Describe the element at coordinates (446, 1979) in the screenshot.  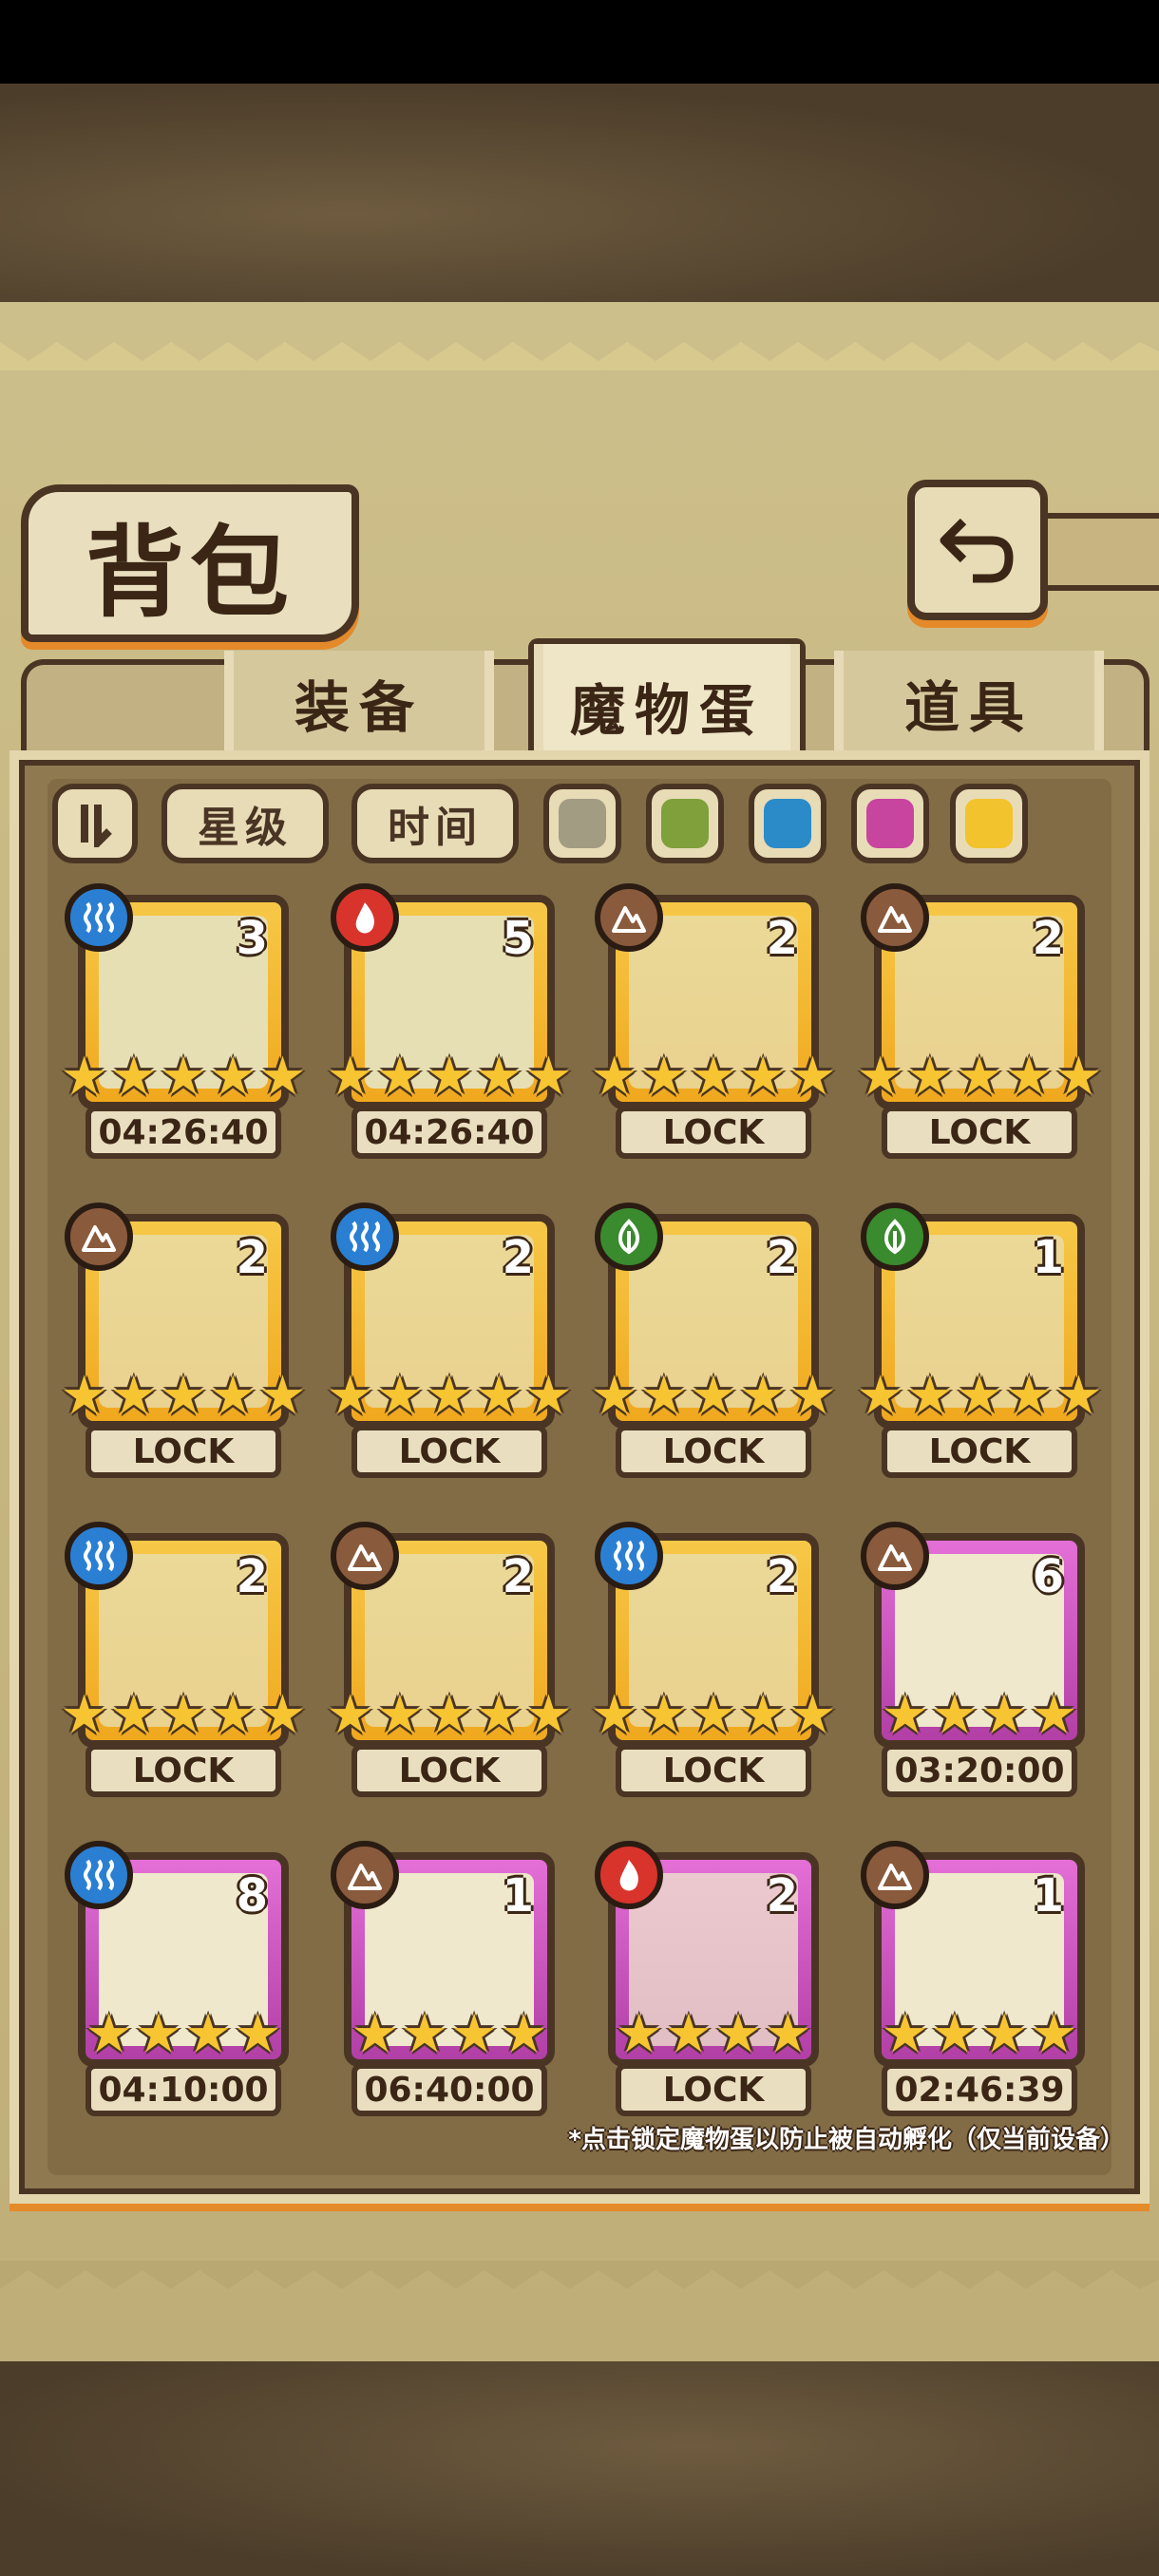
I see `egg-card: 1 ★ ★ ★ ★ 06:40:00` at that location.